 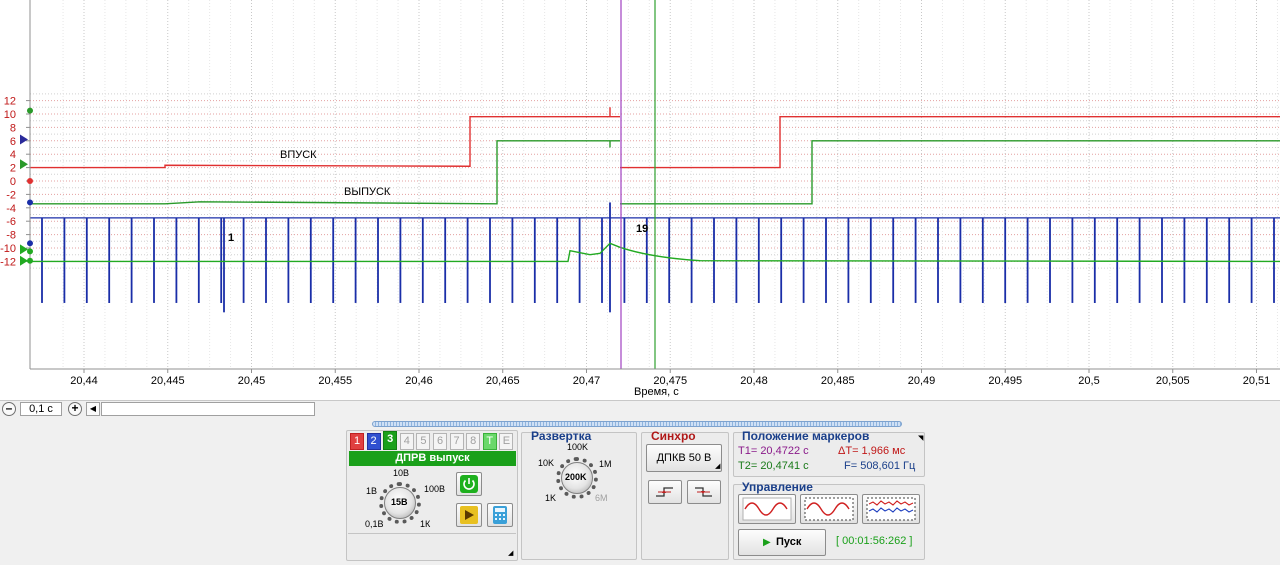 What do you see at coordinates (208, 409) in the screenshot?
I see `horizontal-scrollbar` at bounding box center [208, 409].